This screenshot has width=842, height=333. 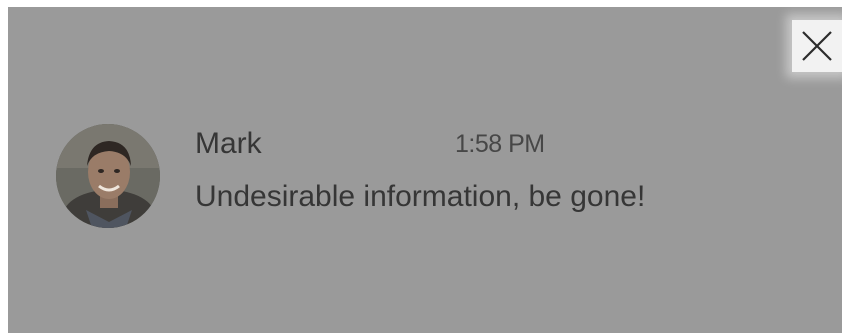 What do you see at coordinates (420, 196) in the screenshot?
I see `message-text: Undesirable information, be gone!` at bounding box center [420, 196].